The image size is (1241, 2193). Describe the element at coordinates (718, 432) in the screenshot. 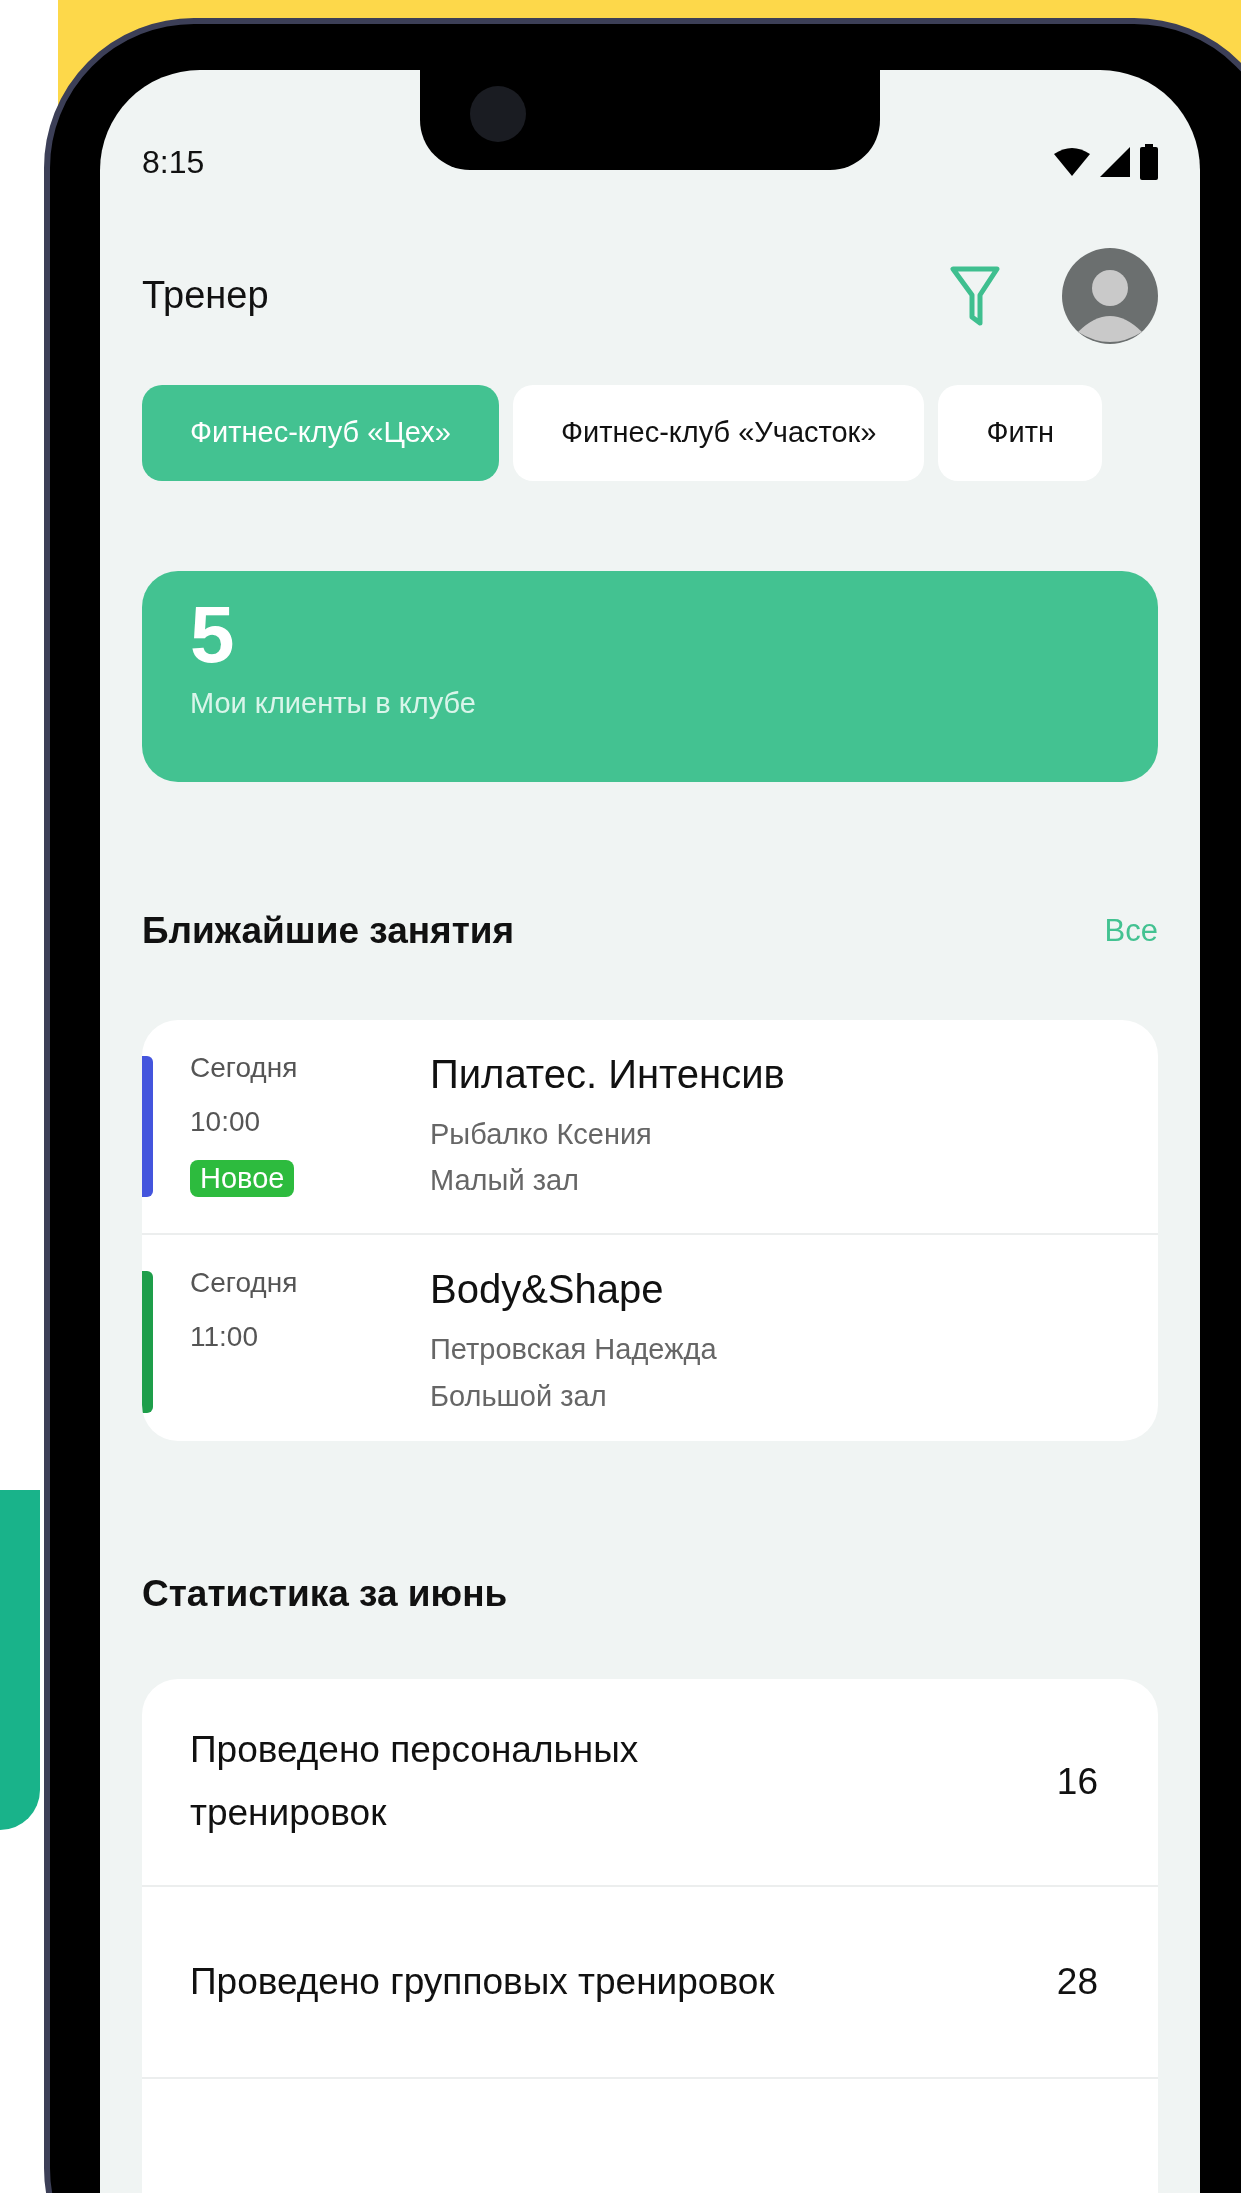

I see `club-tab: Фитнес-клуб «Участок»` at that location.